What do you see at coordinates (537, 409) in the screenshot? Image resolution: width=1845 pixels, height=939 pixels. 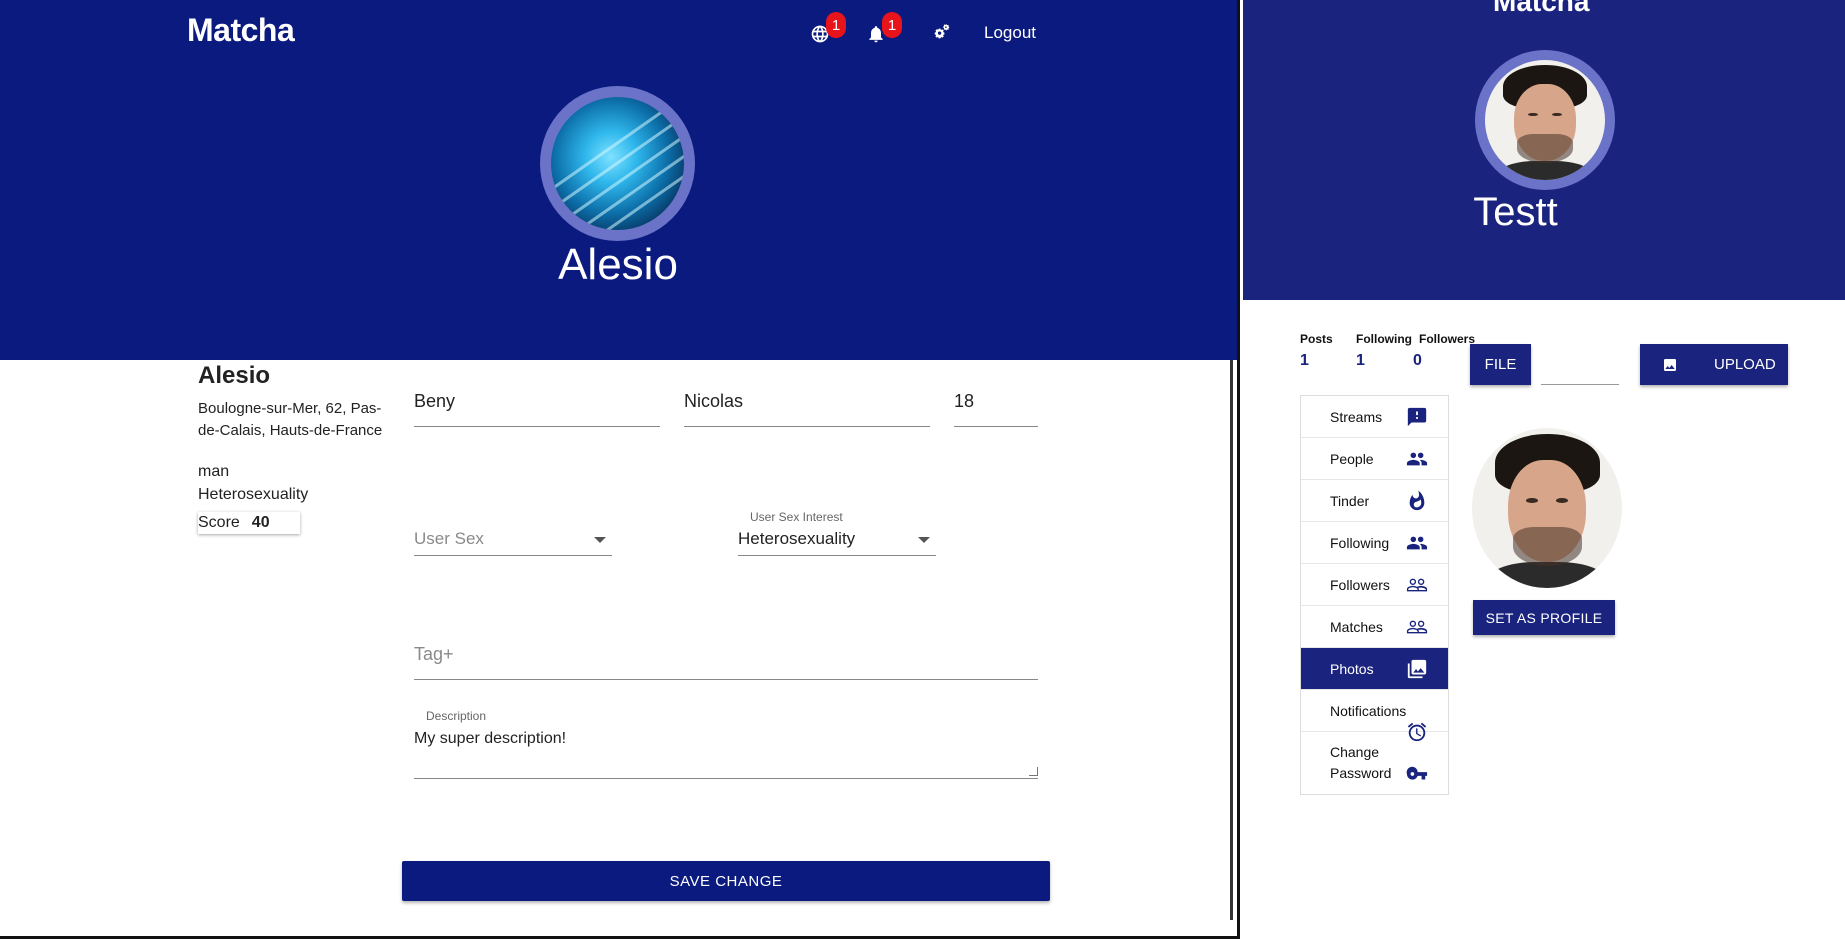 I see `first-name-field: Beny` at bounding box center [537, 409].